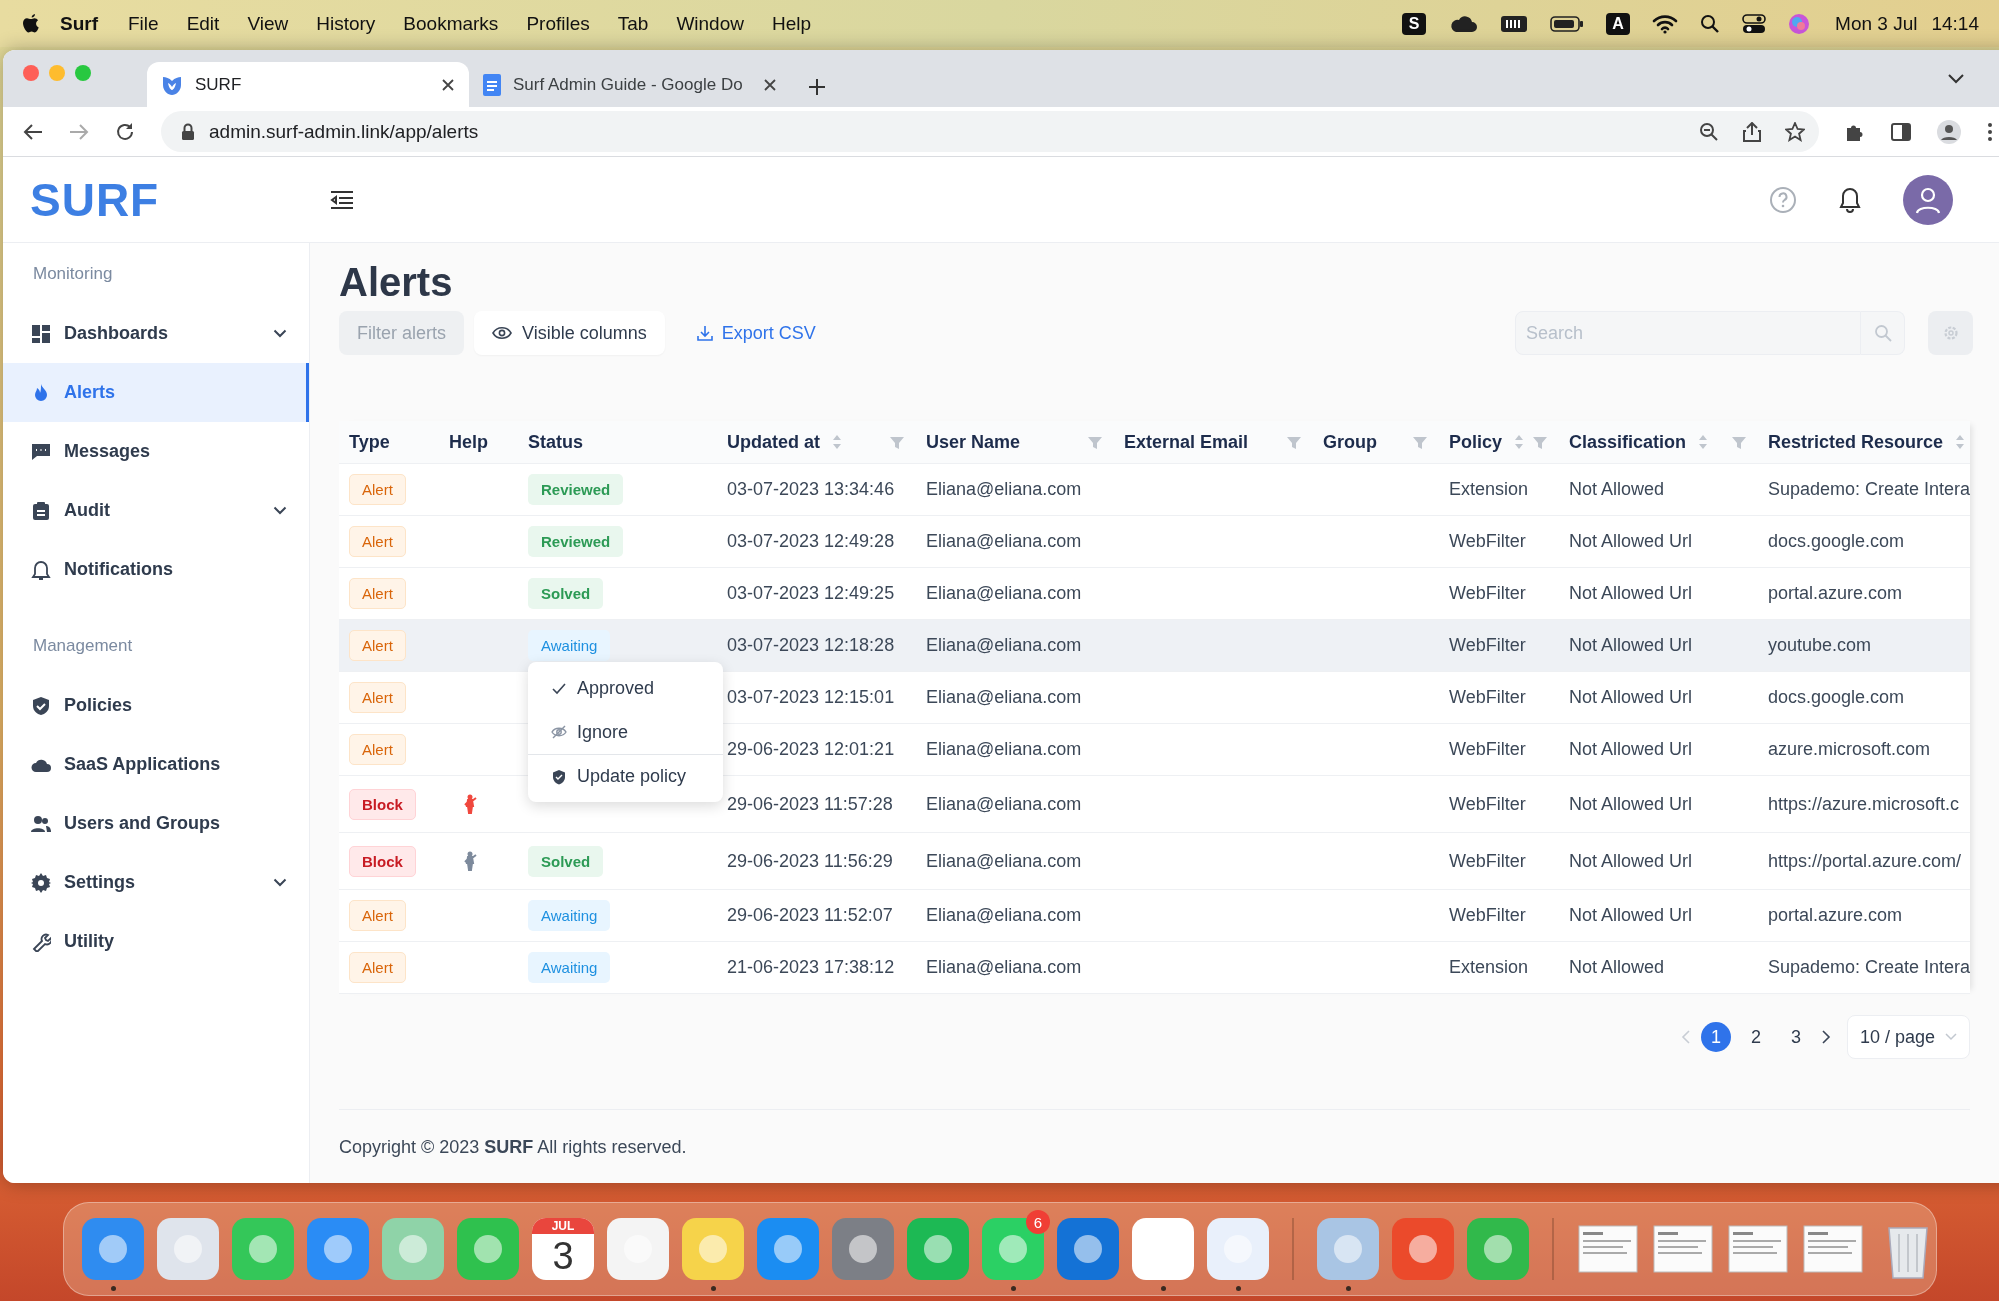 The height and width of the screenshot is (1301, 1999). I want to click on next-page-icon, so click(1825, 1037).